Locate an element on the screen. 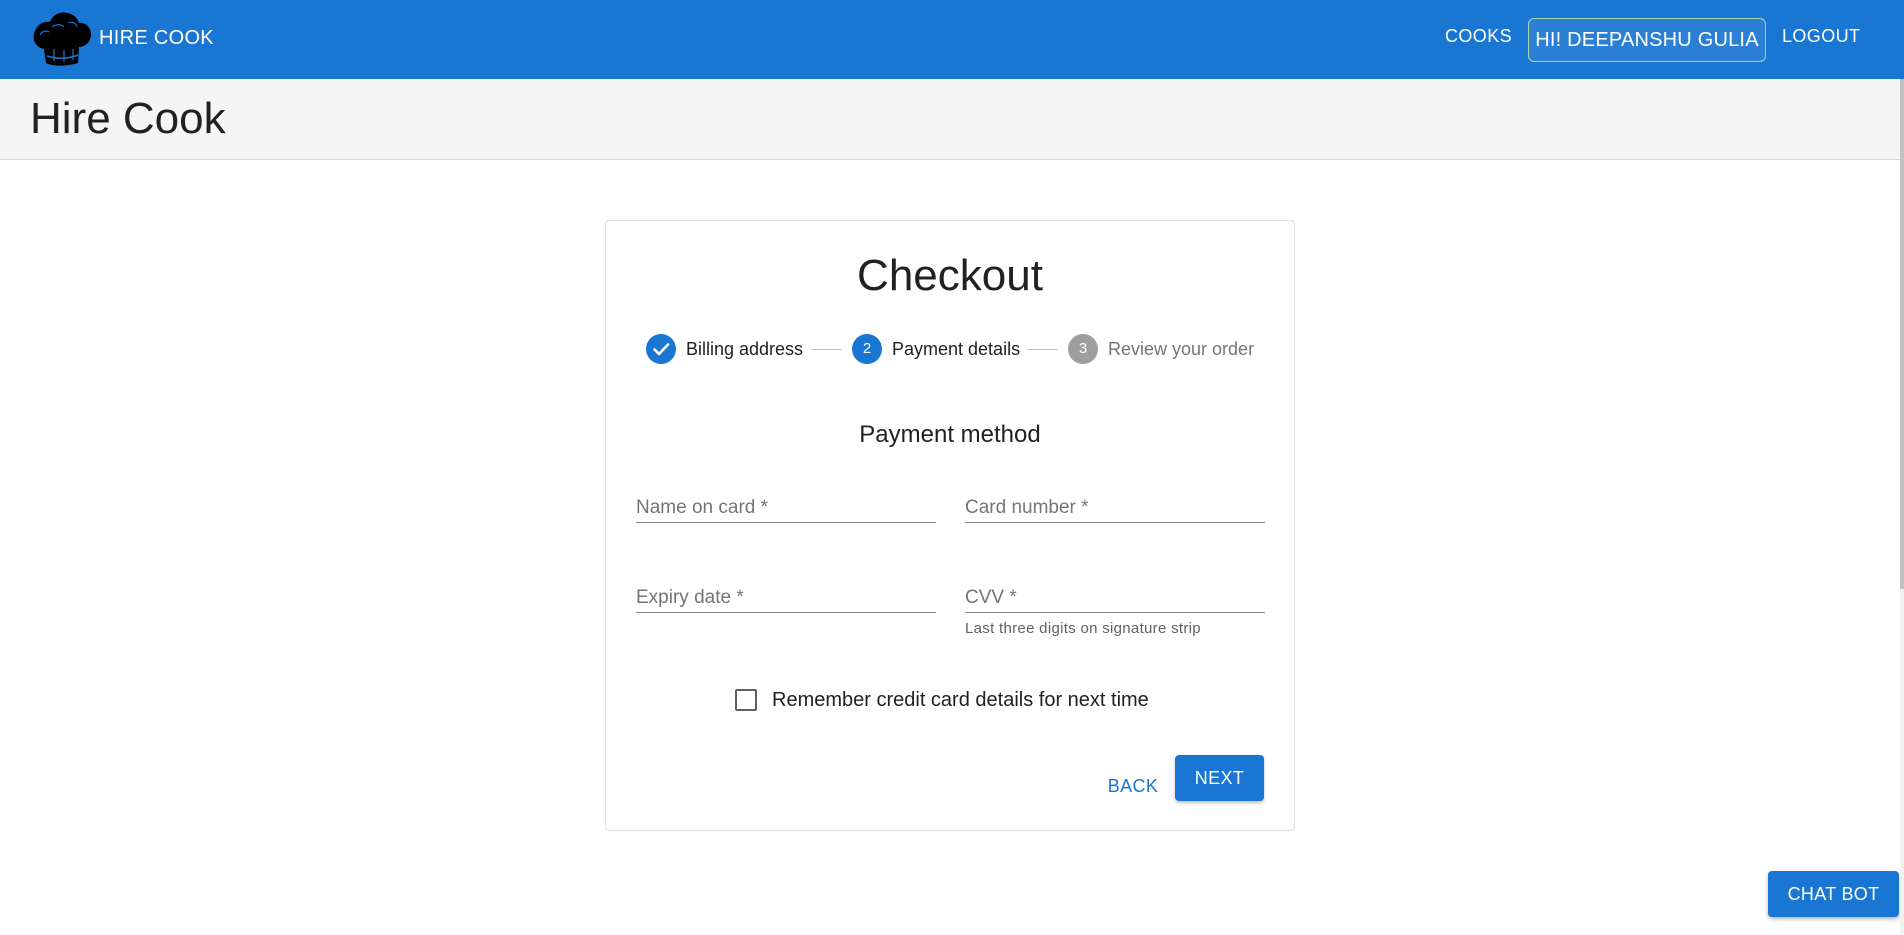 The width and height of the screenshot is (1904, 935). step-number-3: 3 is located at coordinates (1083, 349).